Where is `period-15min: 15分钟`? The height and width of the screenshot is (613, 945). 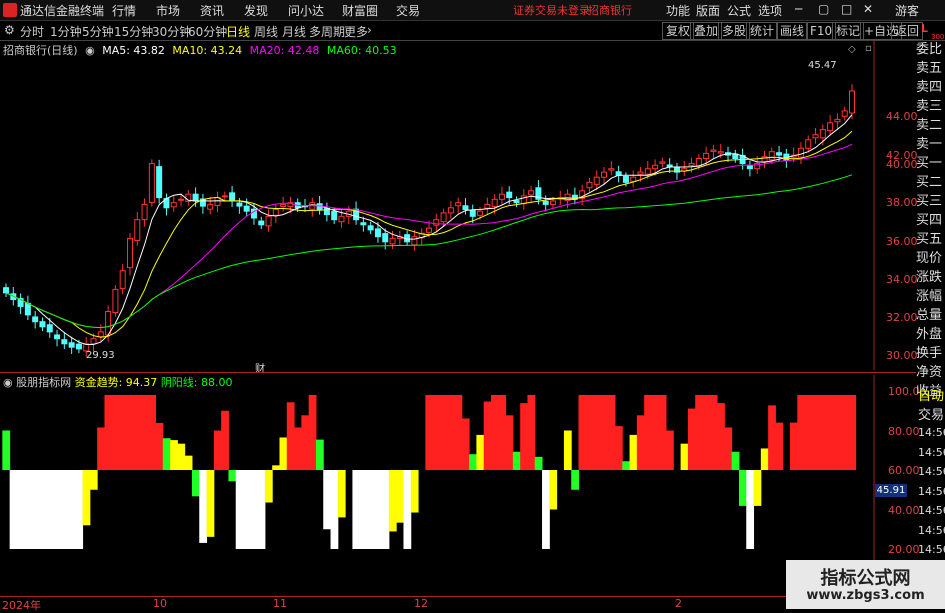 period-15min: 15分钟 is located at coordinates (133, 31).